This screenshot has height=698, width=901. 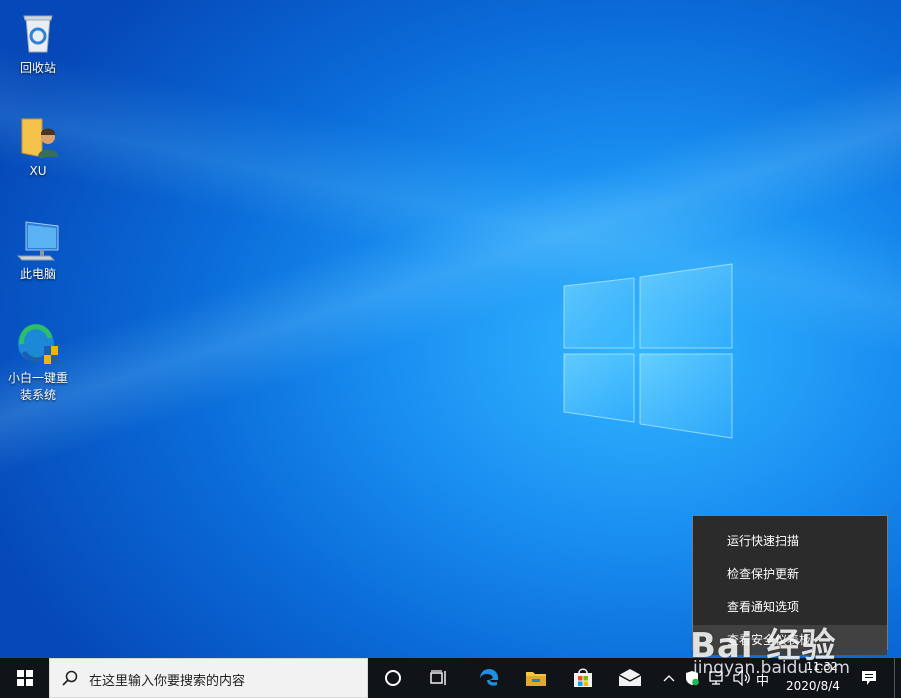 I want to click on desktop-icon-label: 回收站, so click(x=37, y=68).